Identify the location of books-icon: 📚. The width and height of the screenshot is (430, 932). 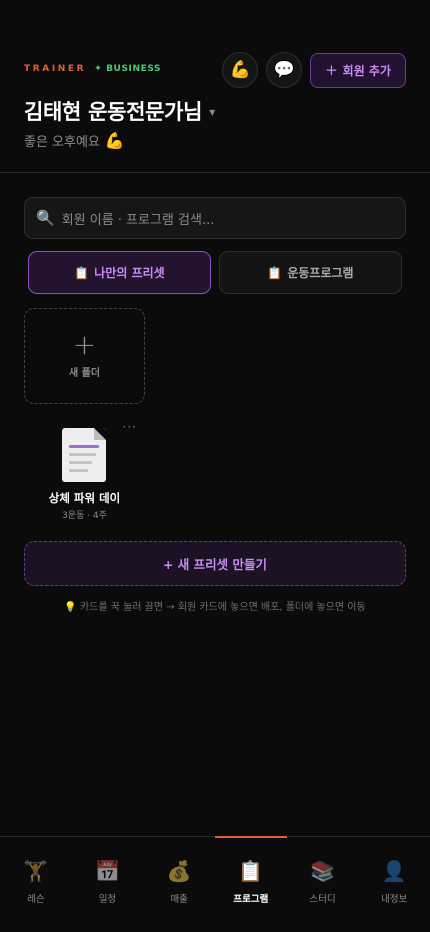
(322, 871).